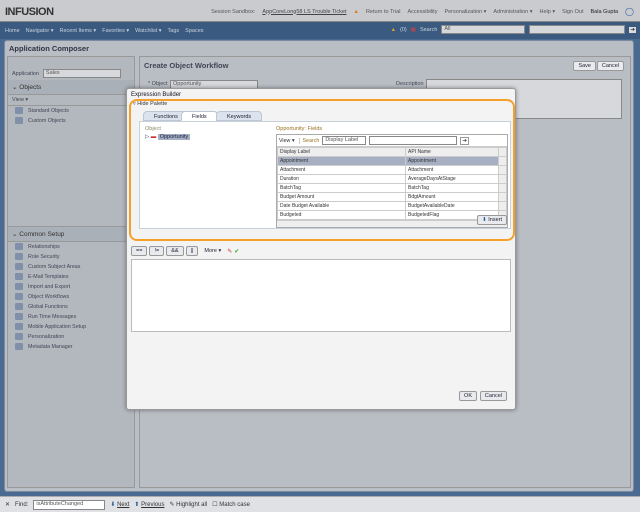  I want to click on setup-item-custom-subject-areas: Custom Subject Areas, so click(71, 267).